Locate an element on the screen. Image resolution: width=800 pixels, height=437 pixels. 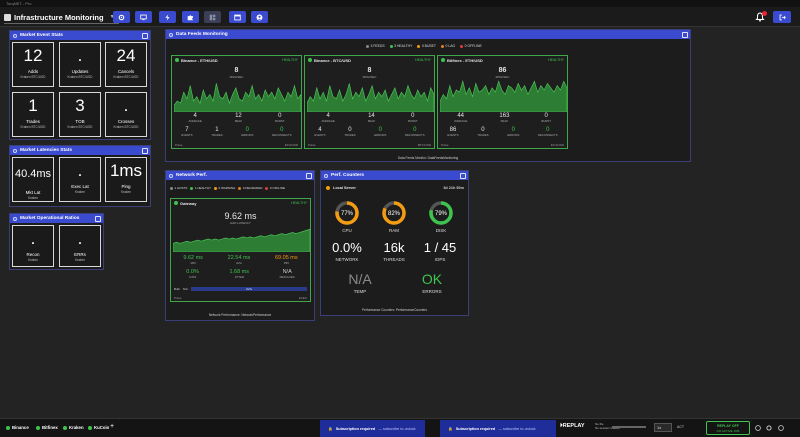
user-icon is located at coordinates (259, 17).